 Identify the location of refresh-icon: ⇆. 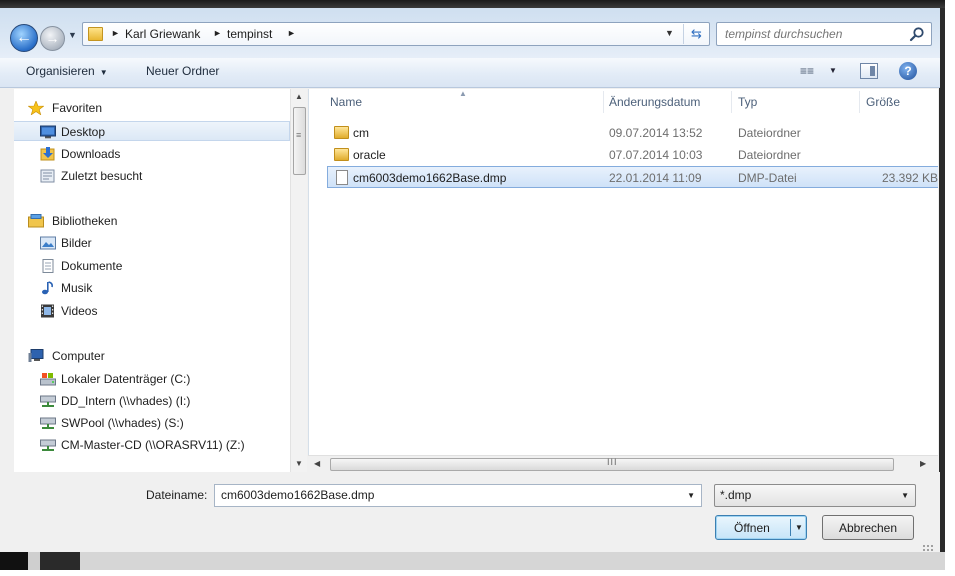
(696, 34).